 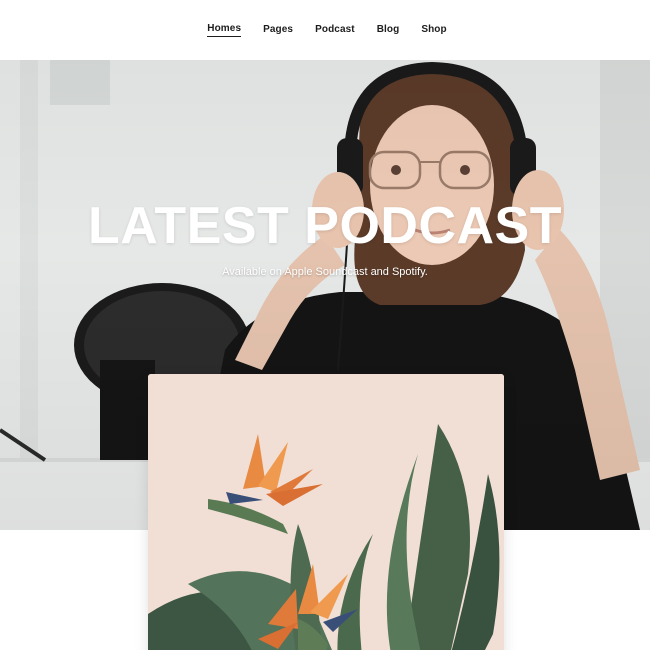 What do you see at coordinates (433, 30) in the screenshot?
I see `nav-item-shop: Shop` at bounding box center [433, 30].